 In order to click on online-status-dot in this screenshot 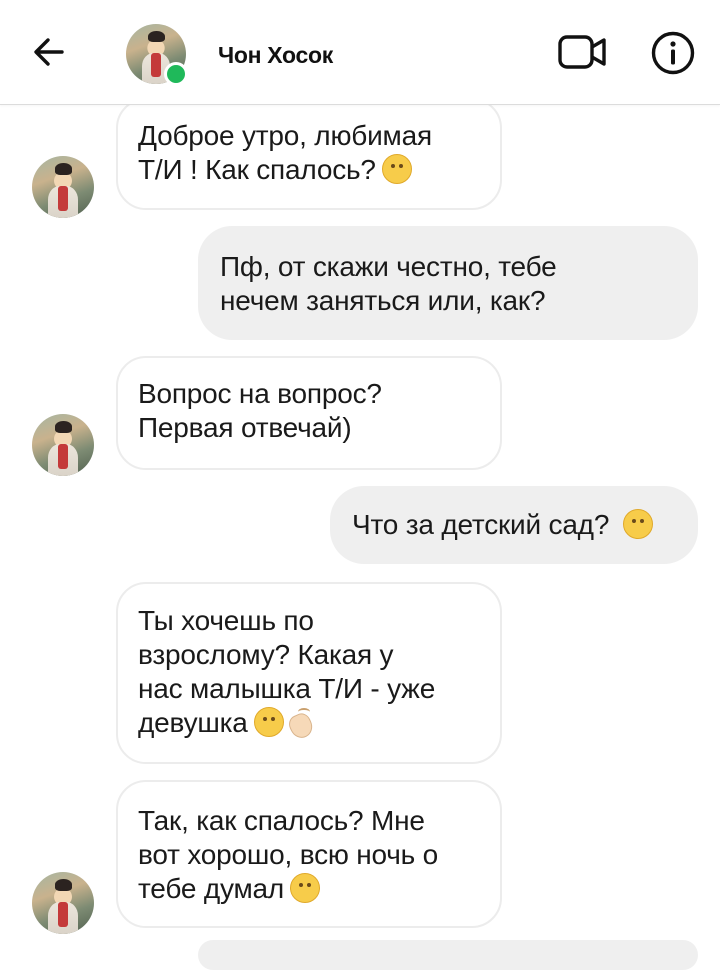, I will do `click(176, 74)`.